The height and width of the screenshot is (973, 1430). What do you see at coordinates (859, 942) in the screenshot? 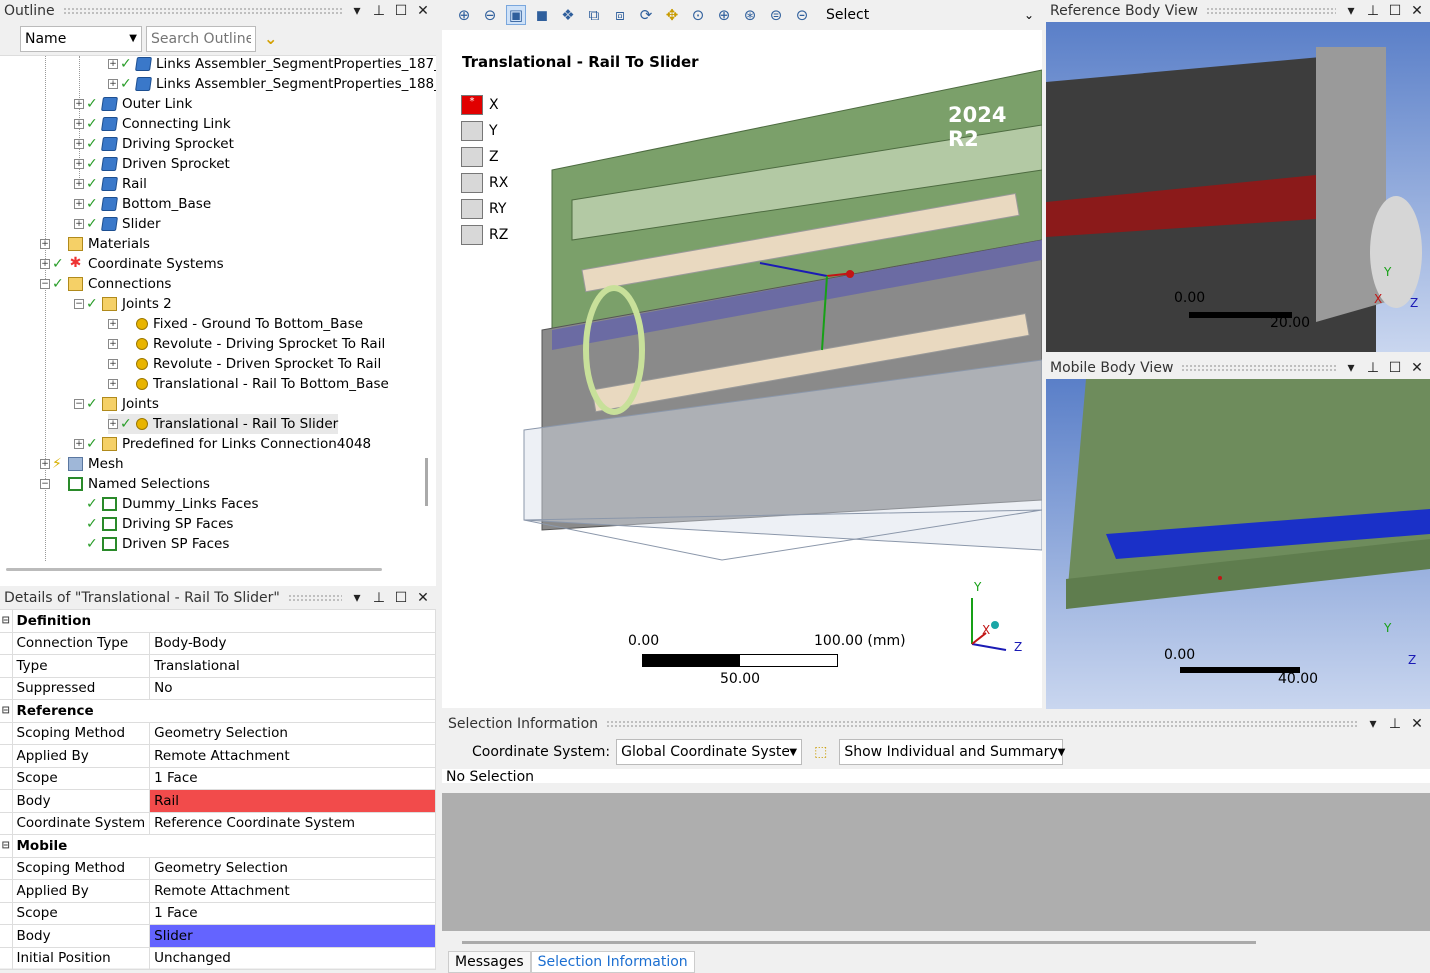
I see `selection-scrollbar` at bounding box center [859, 942].